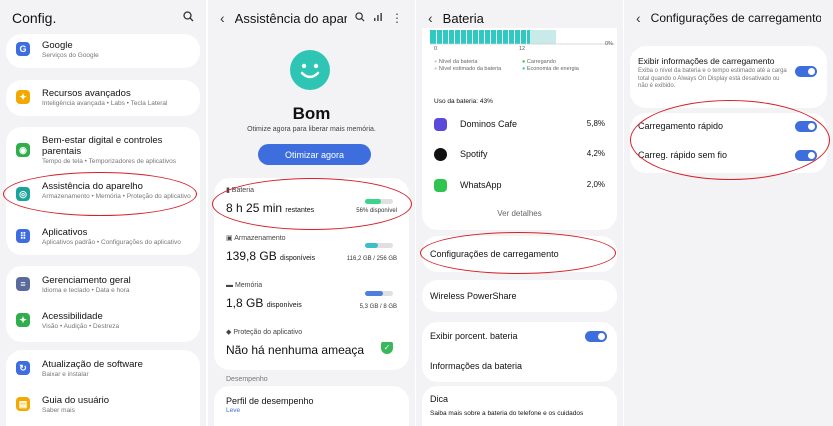 This screenshot has height=426, width=833. What do you see at coordinates (86, 290) in the screenshot?
I see `item-sub: Idioma e teclado • Data e hora` at bounding box center [86, 290].